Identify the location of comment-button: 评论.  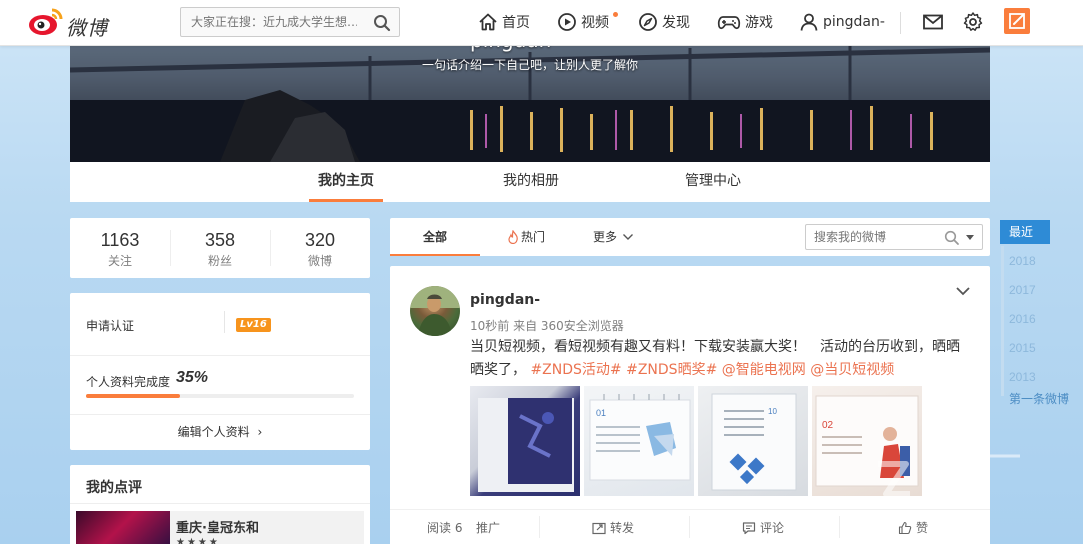
(763, 527).